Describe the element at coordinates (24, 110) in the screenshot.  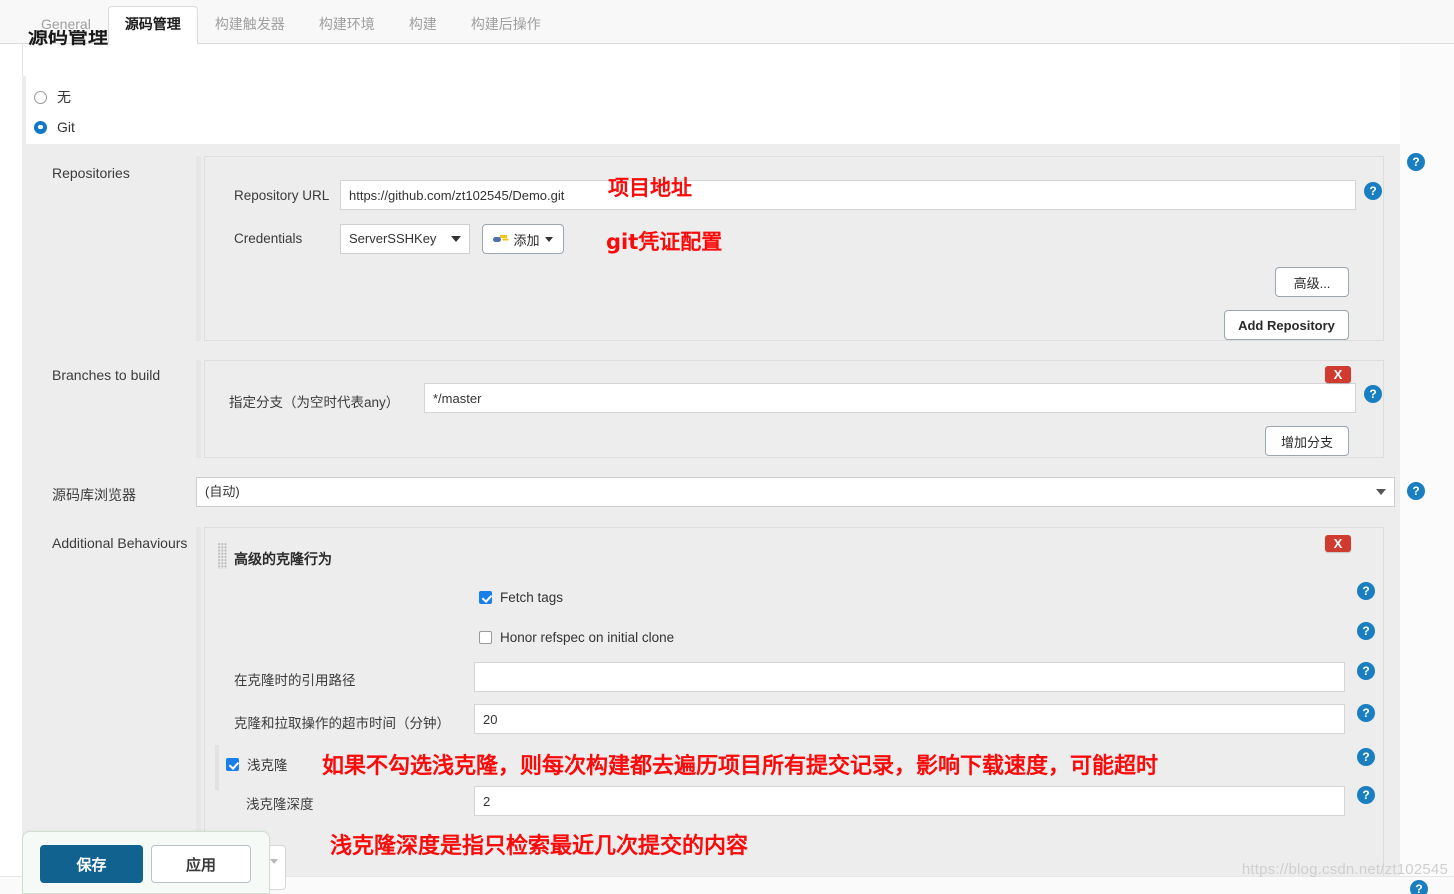
I see `radio-group-guide` at that location.